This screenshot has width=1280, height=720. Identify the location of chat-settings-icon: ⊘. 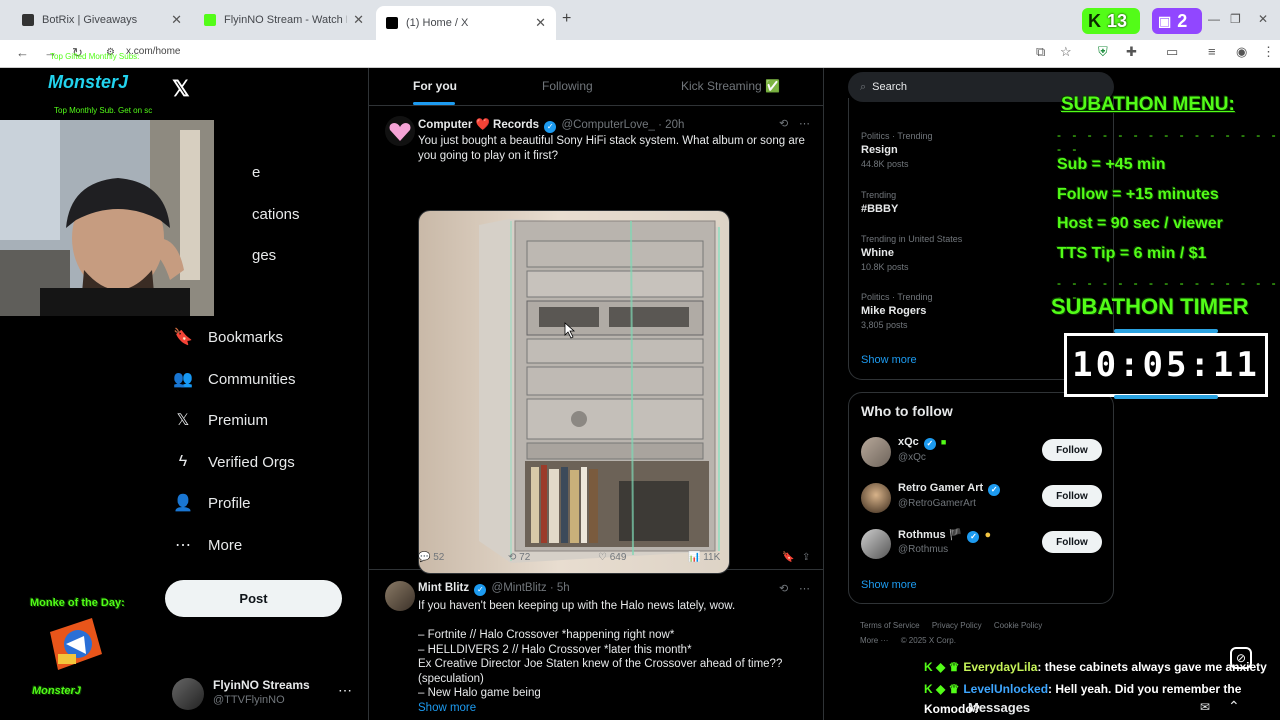
(1241, 658).